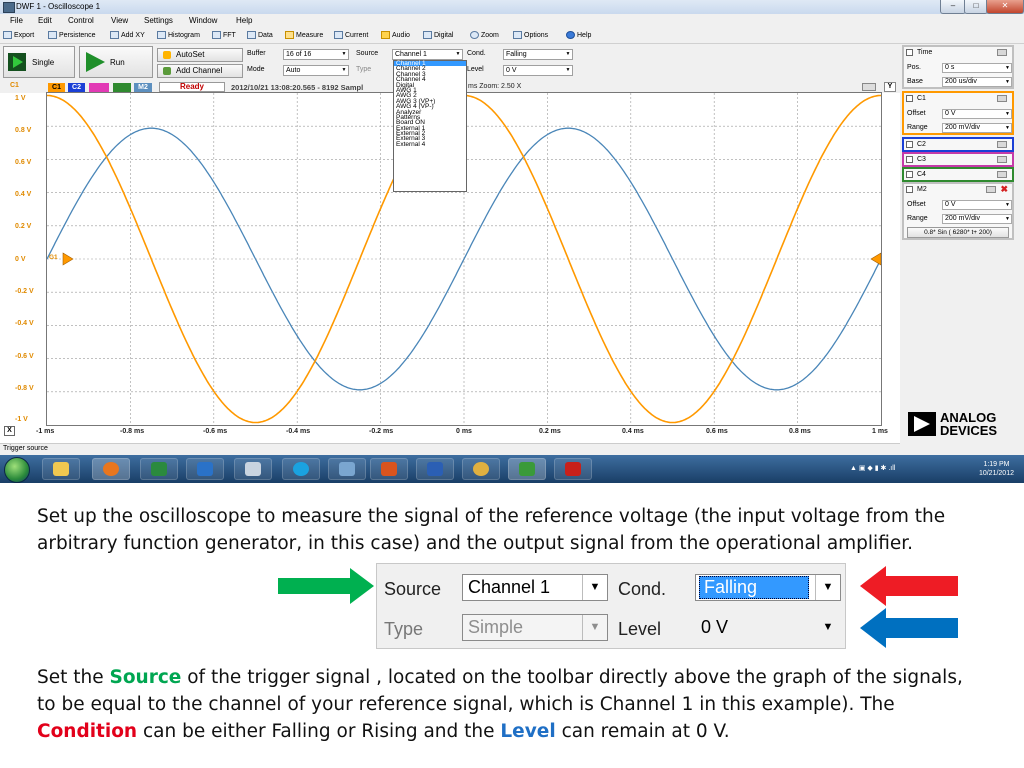  I want to click on c2-checkbox, so click(909, 144).